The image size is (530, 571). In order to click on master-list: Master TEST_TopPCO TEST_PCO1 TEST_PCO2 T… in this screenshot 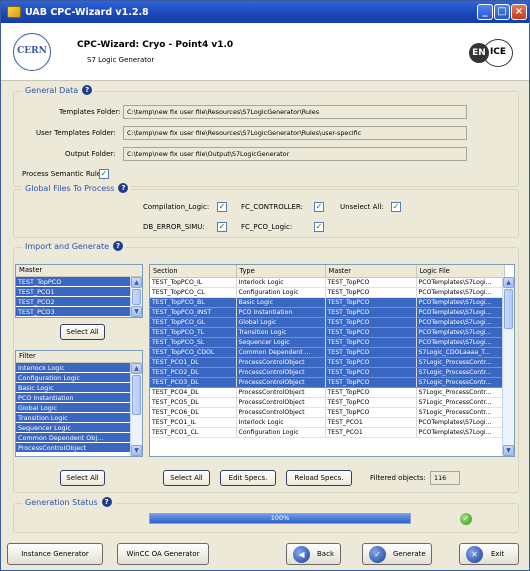, I will do `click(79, 291)`.